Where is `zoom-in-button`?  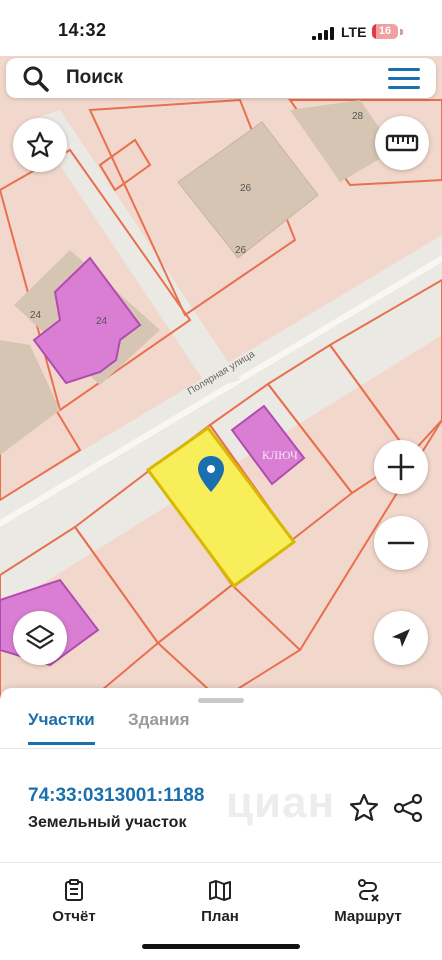
zoom-in-button is located at coordinates (401, 467).